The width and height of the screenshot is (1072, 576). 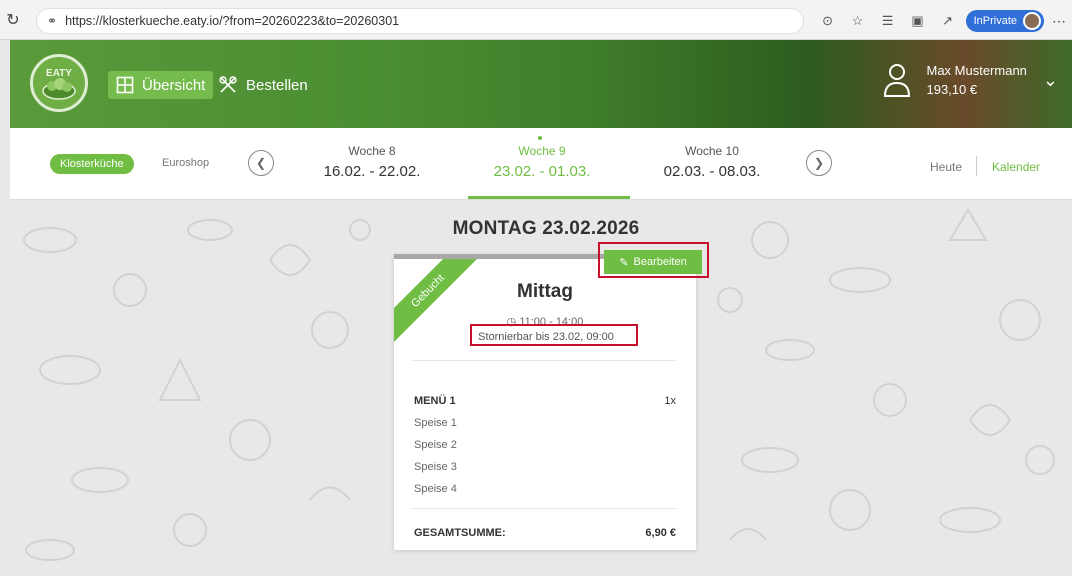 What do you see at coordinates (125, 85) in the screenshot?
I see `grid-icon` at bounding box center [125, 85].